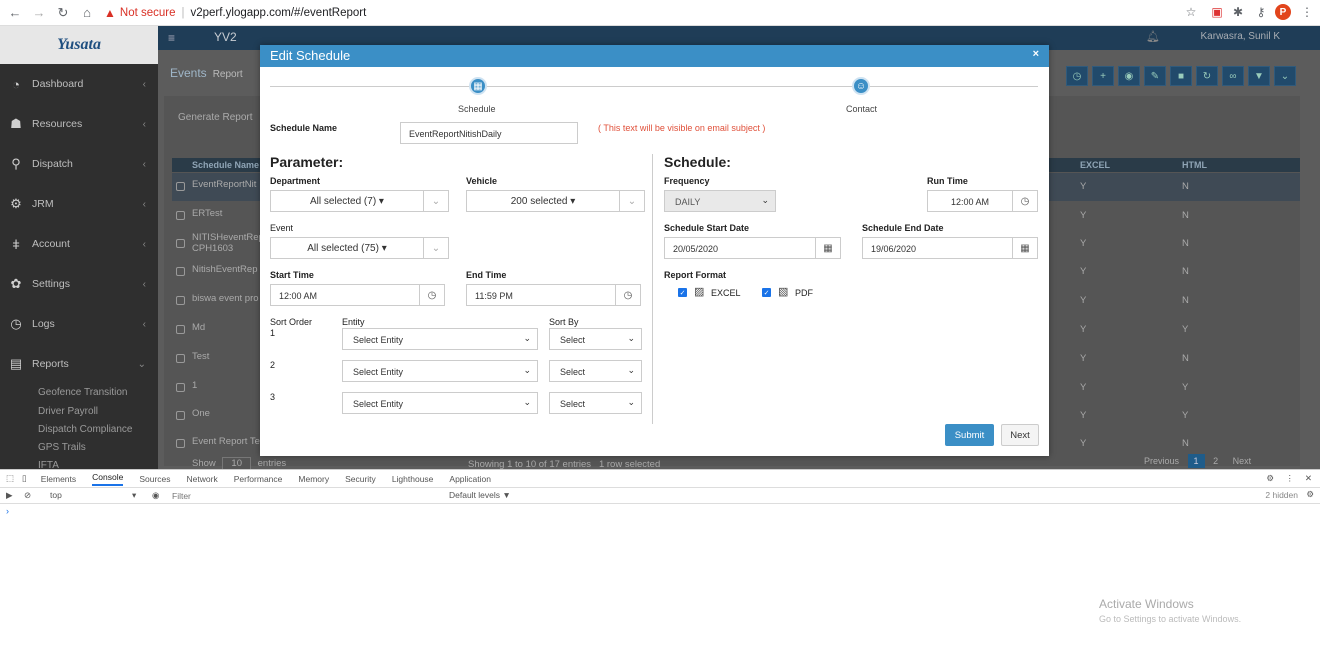  What do you see at coordinates (79, 164) in the screenshot?
I see `sidebar-item-dispatch: ⚲ Dispatch ‹` at bounding box center [79, 164].